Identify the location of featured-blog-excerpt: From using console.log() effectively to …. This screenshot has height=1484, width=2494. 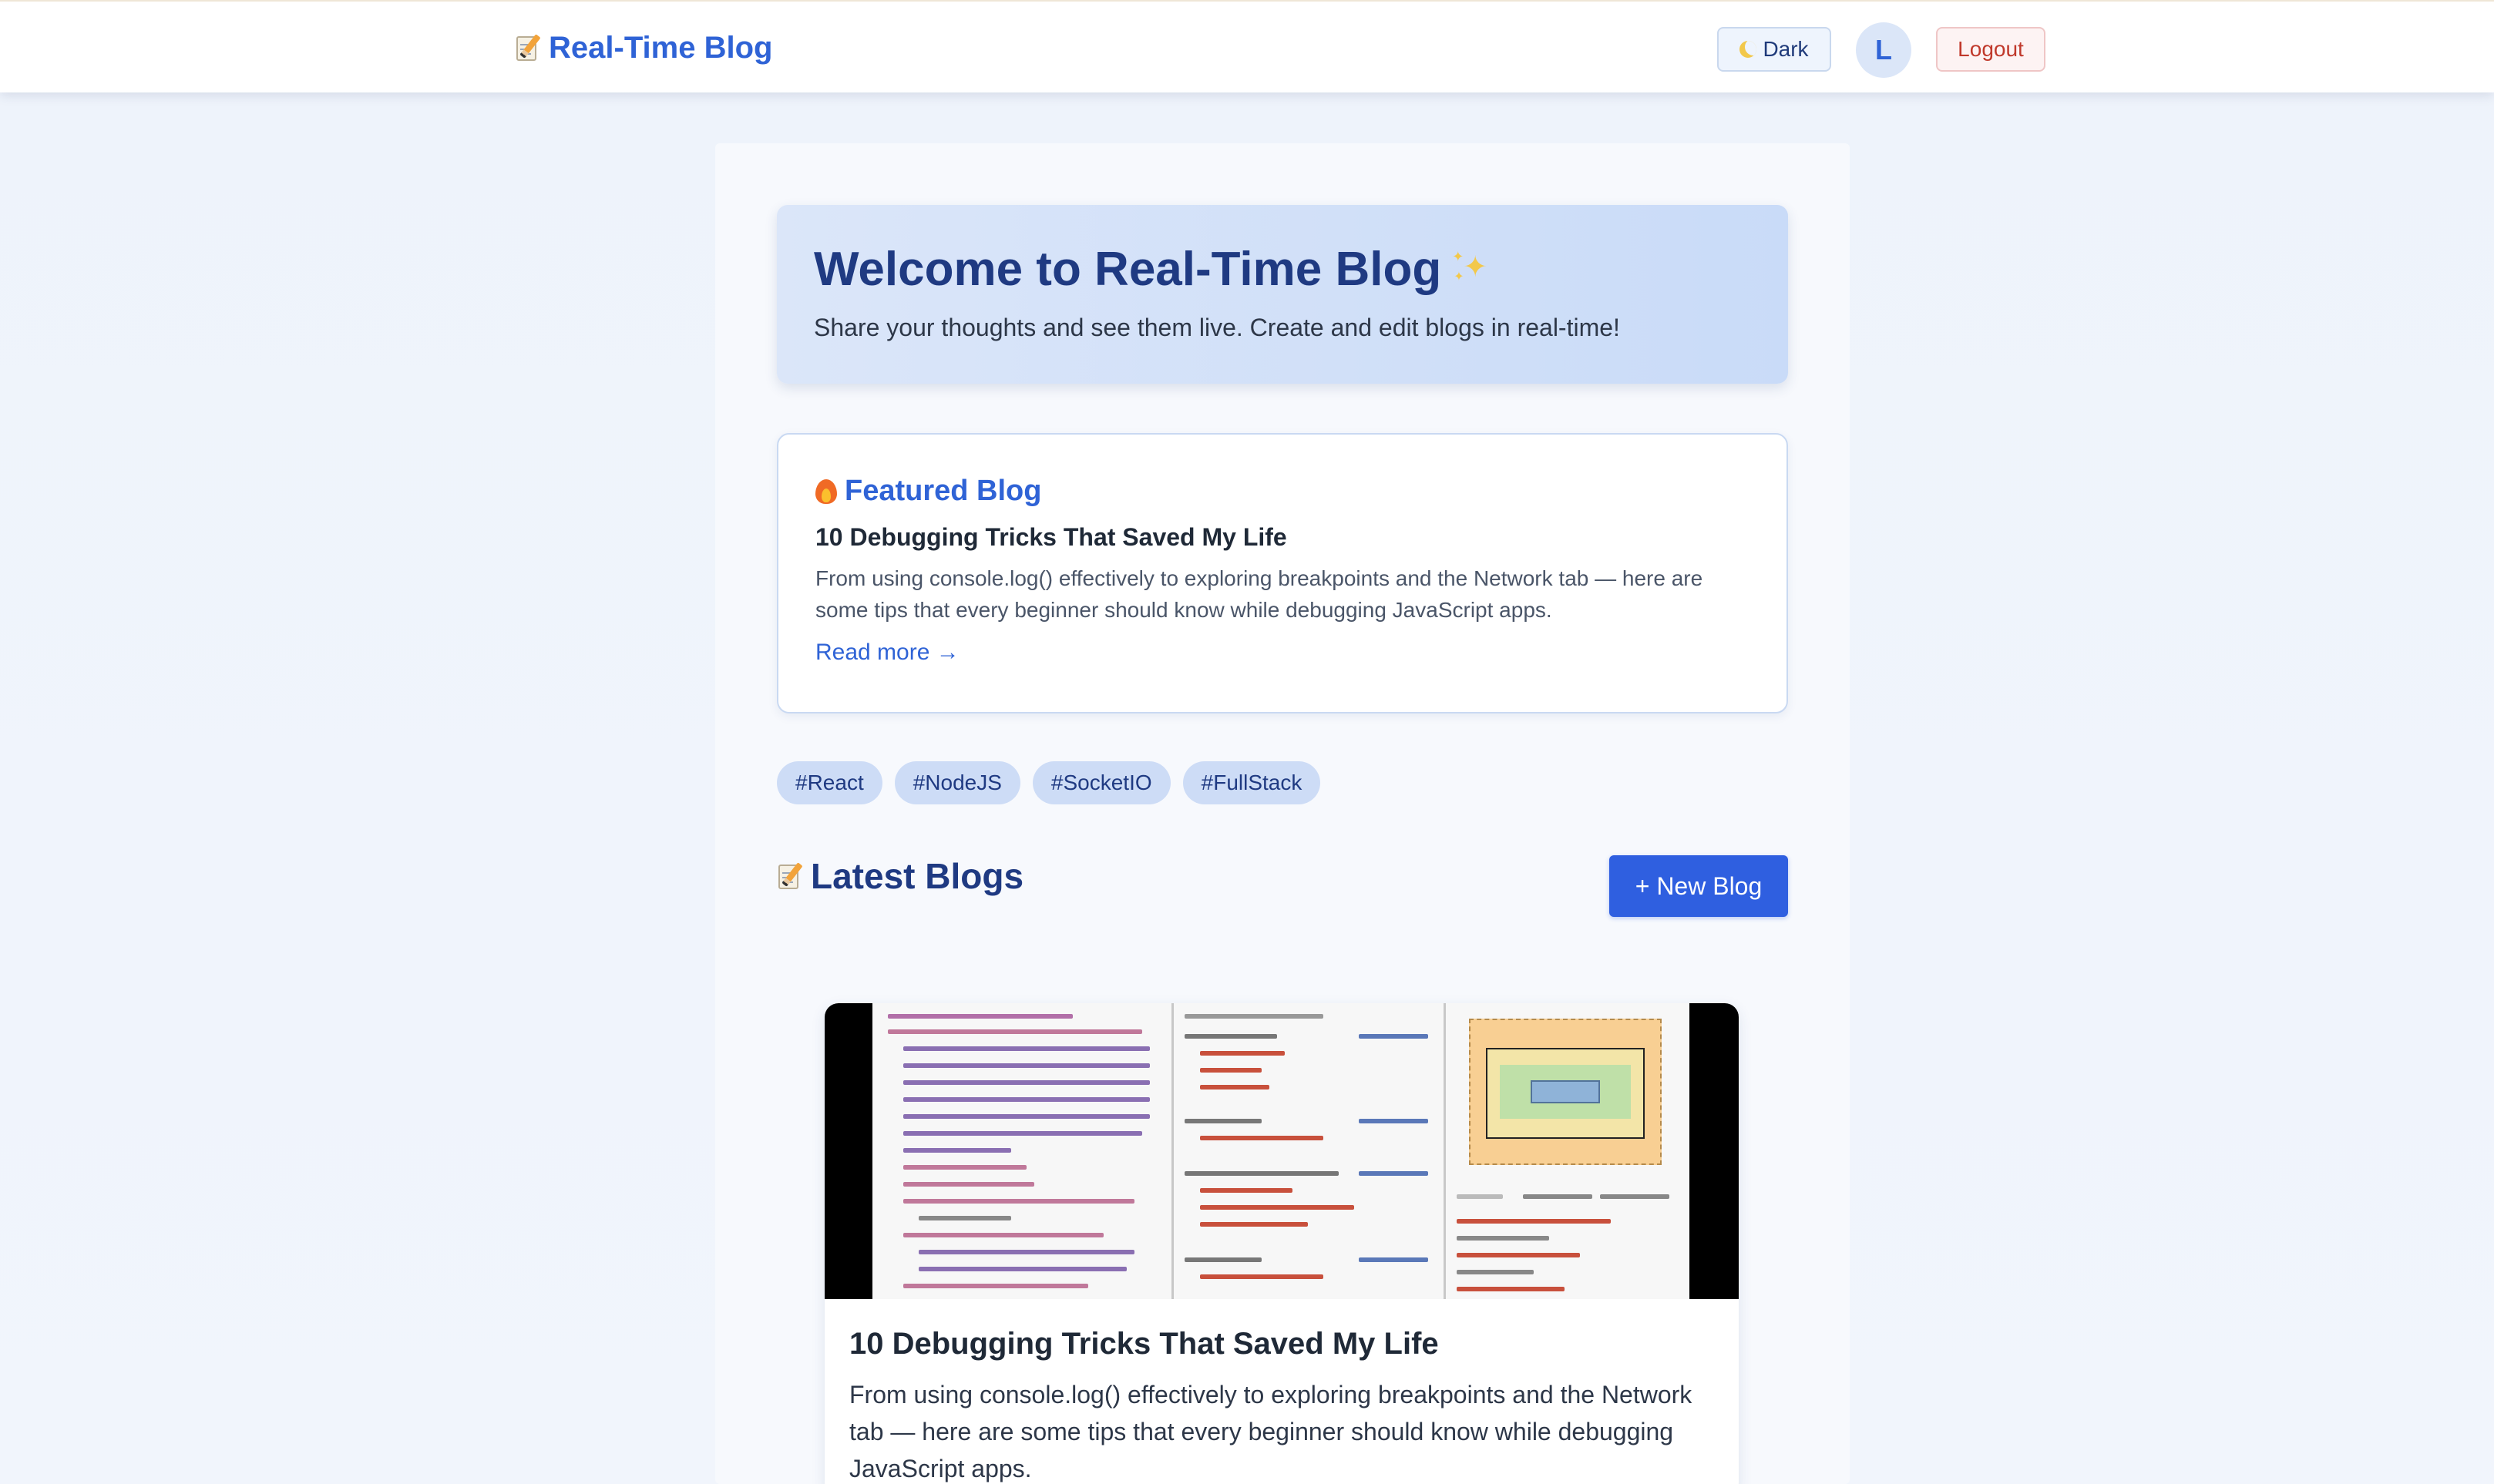
(1259, 594).